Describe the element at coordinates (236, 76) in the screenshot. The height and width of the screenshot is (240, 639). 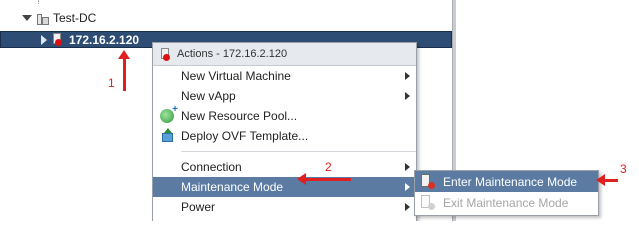
I see `menu-item-label: New Virtual Machine` at that location.